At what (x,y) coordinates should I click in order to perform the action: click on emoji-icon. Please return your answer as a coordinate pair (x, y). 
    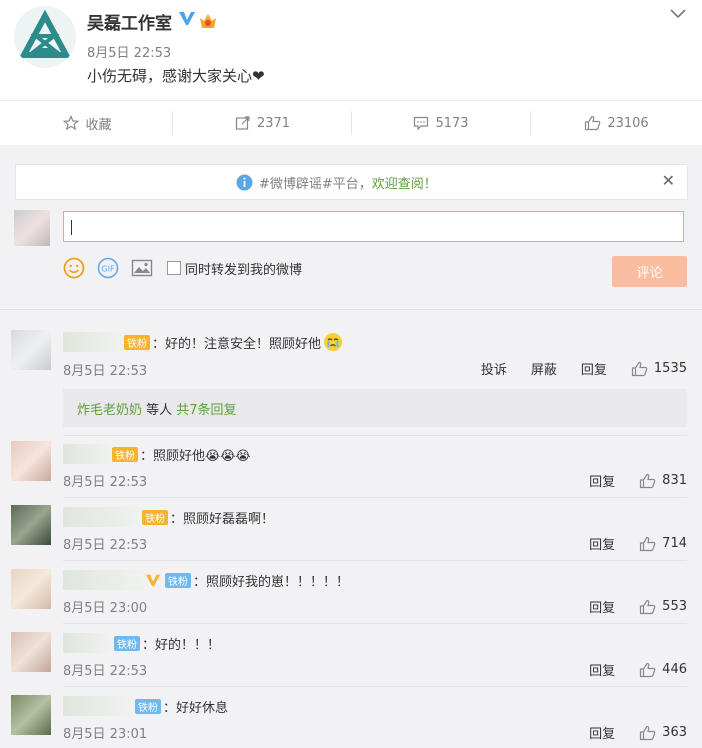
    Looking at the image, I should click on (74, 268).